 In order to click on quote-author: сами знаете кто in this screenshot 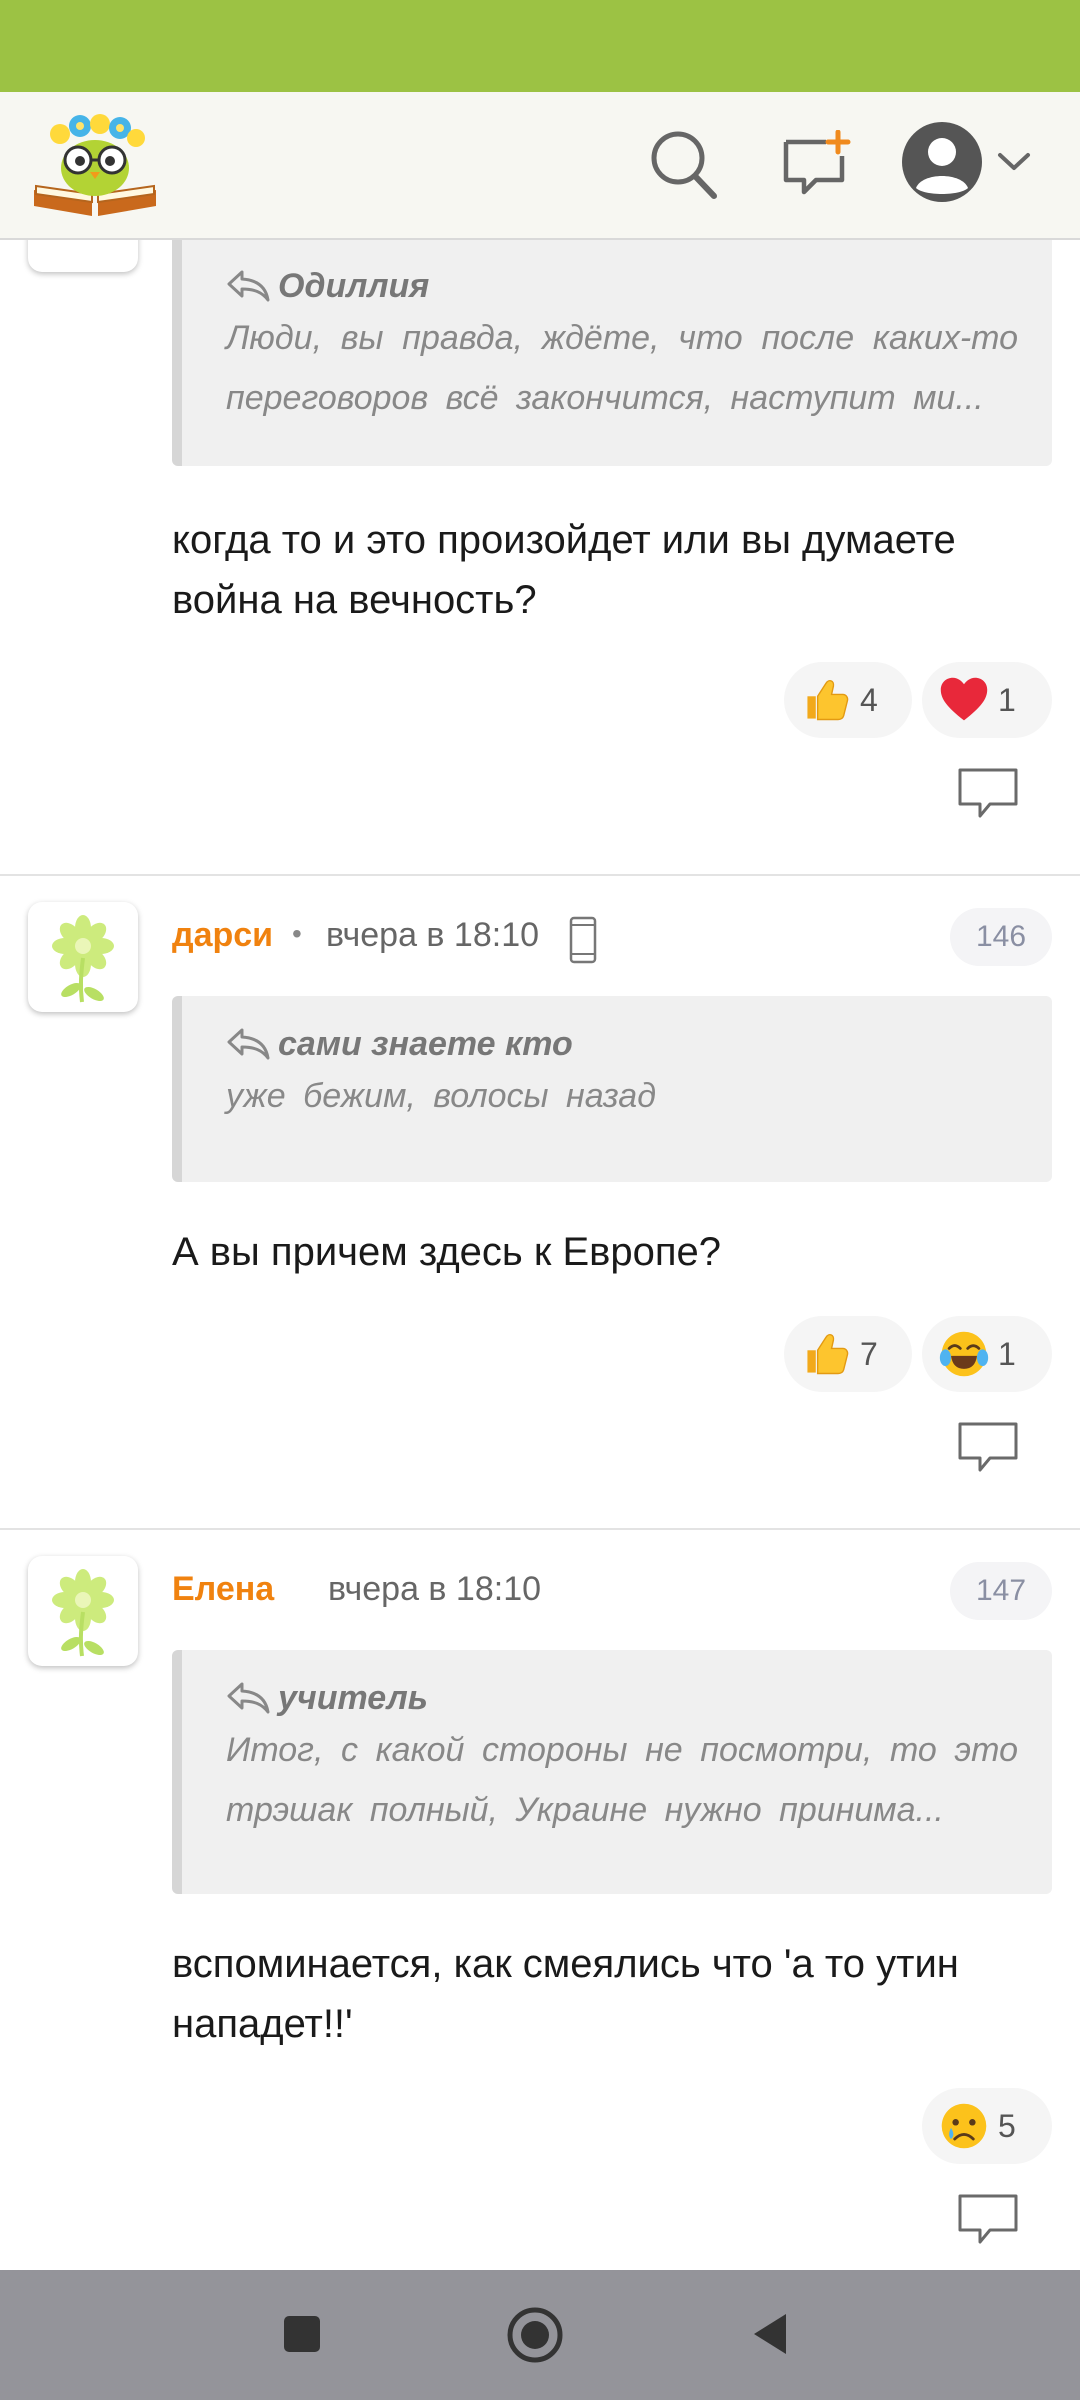, I will do `click(425, 1043)`.